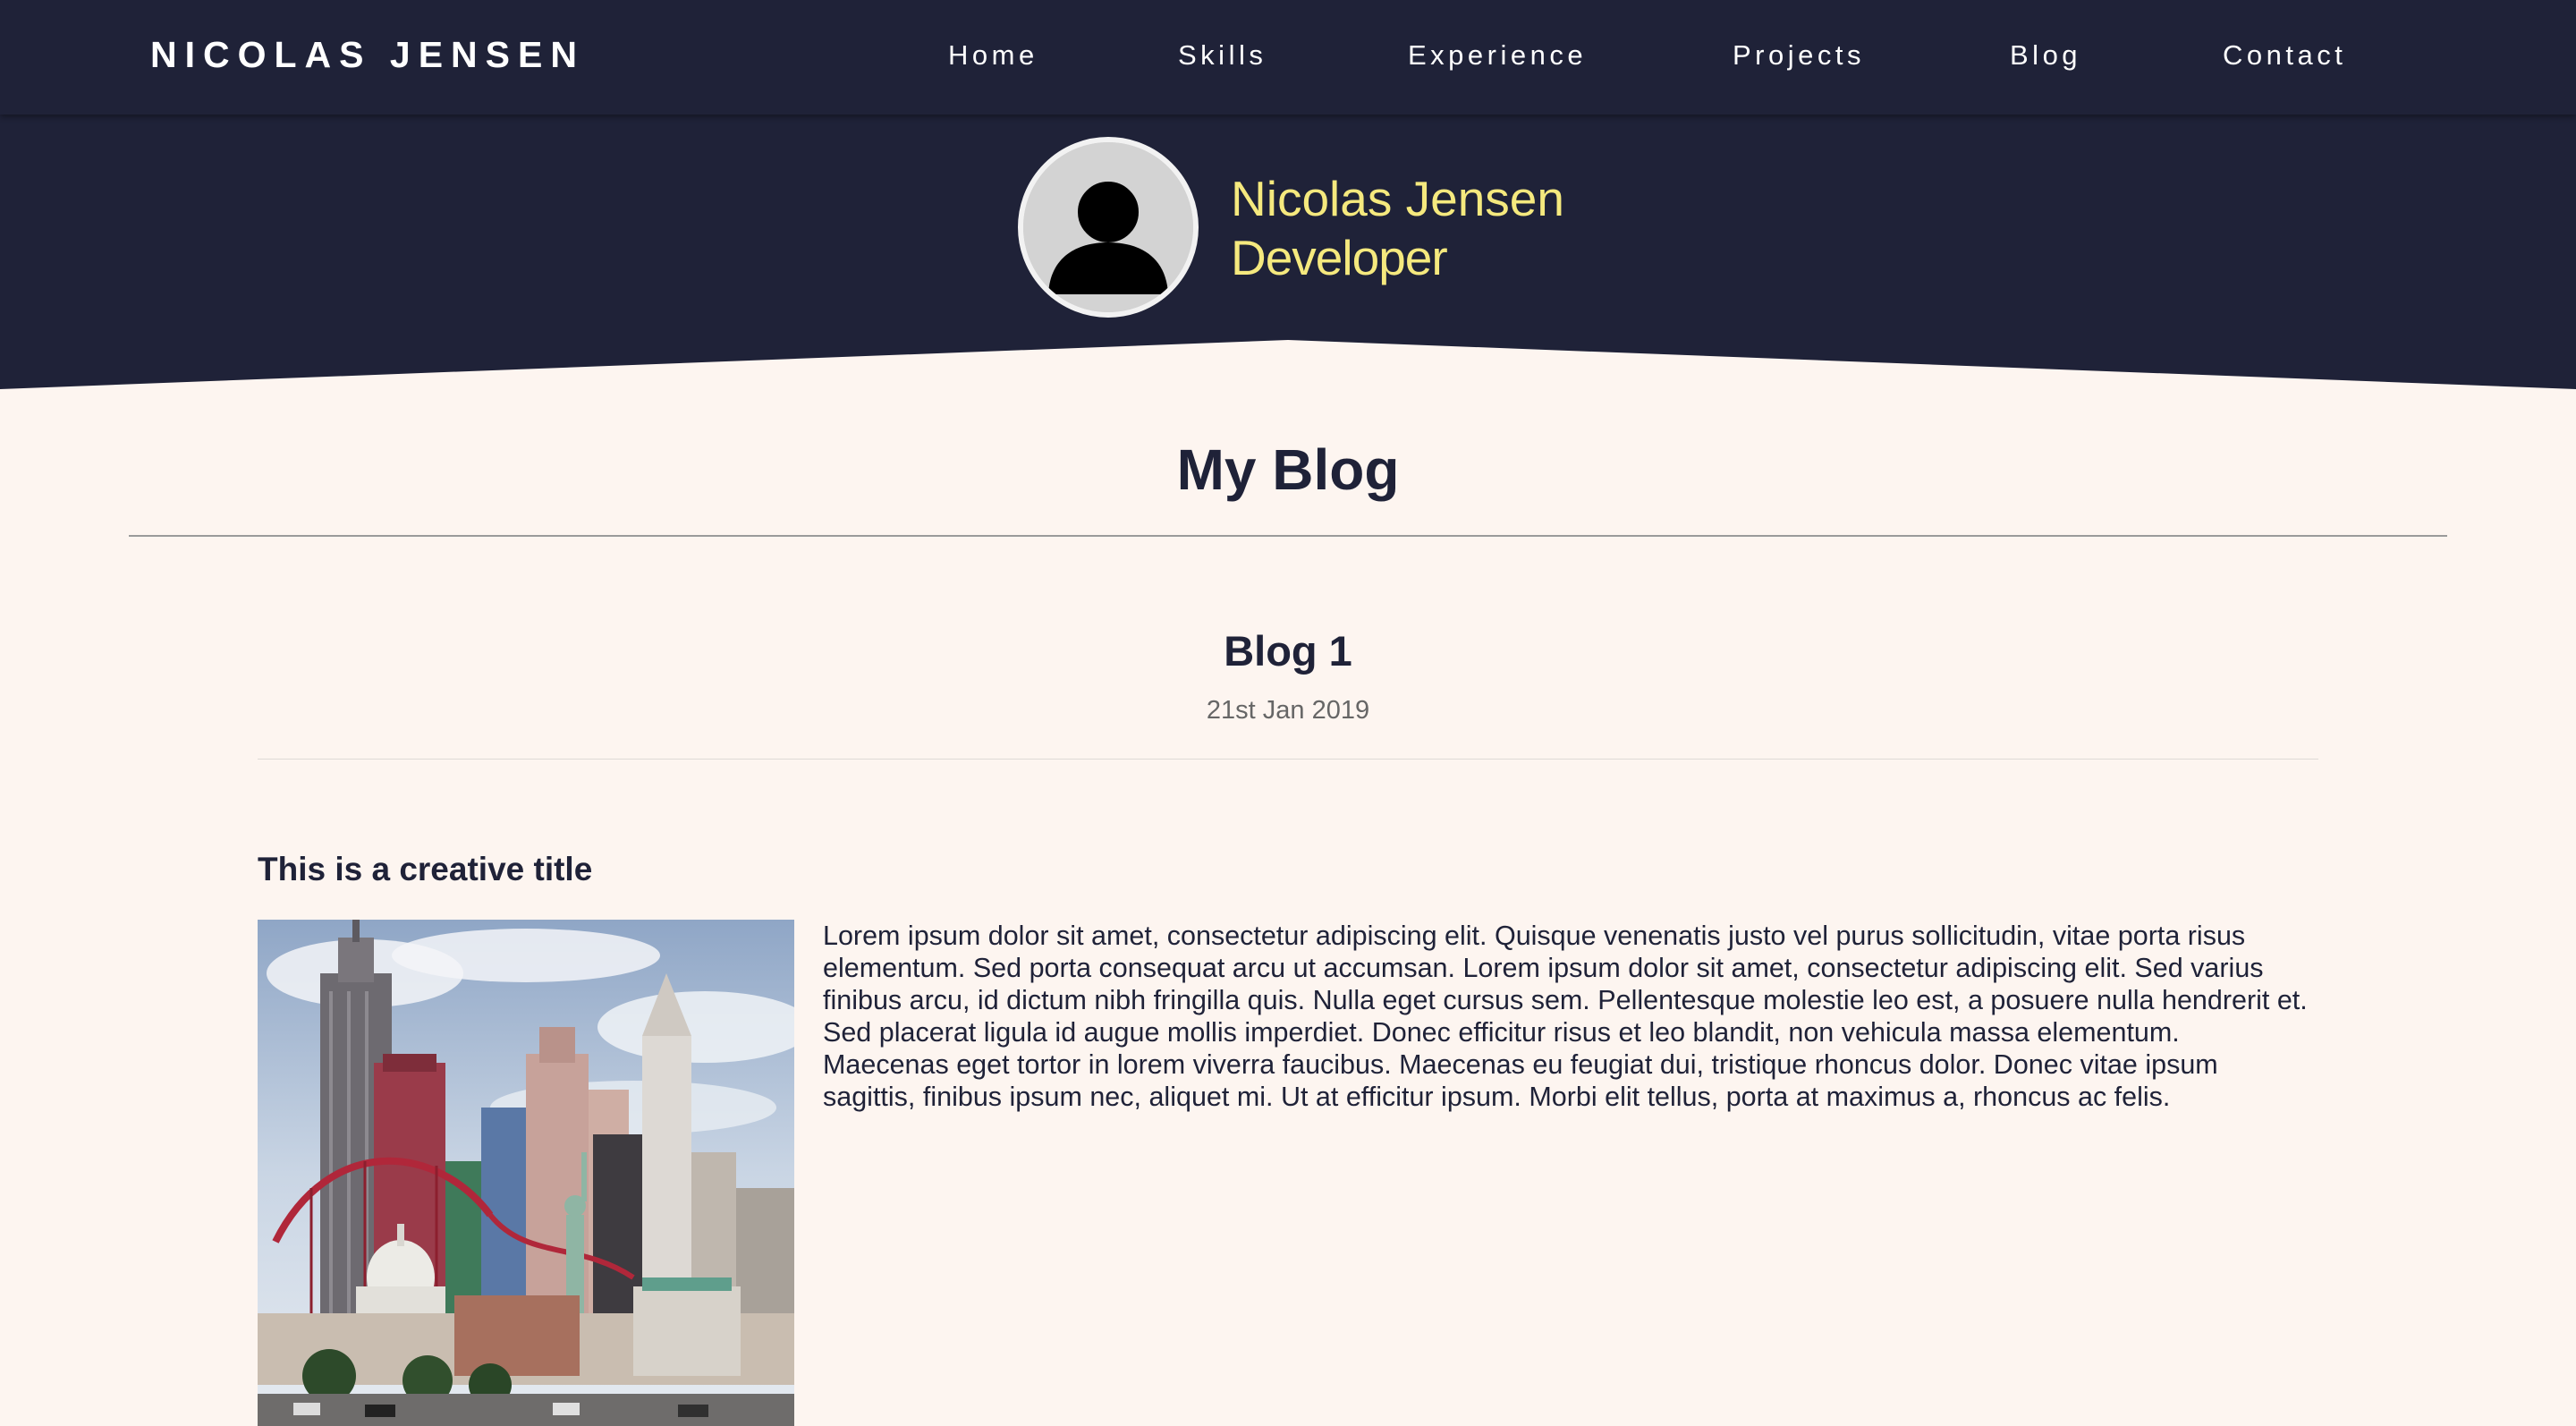 The width and height of the screenshot is (2576, 1426). Describe the element at coordinates (1288, 536) in the screenshot. I see `title-divider` at that location.